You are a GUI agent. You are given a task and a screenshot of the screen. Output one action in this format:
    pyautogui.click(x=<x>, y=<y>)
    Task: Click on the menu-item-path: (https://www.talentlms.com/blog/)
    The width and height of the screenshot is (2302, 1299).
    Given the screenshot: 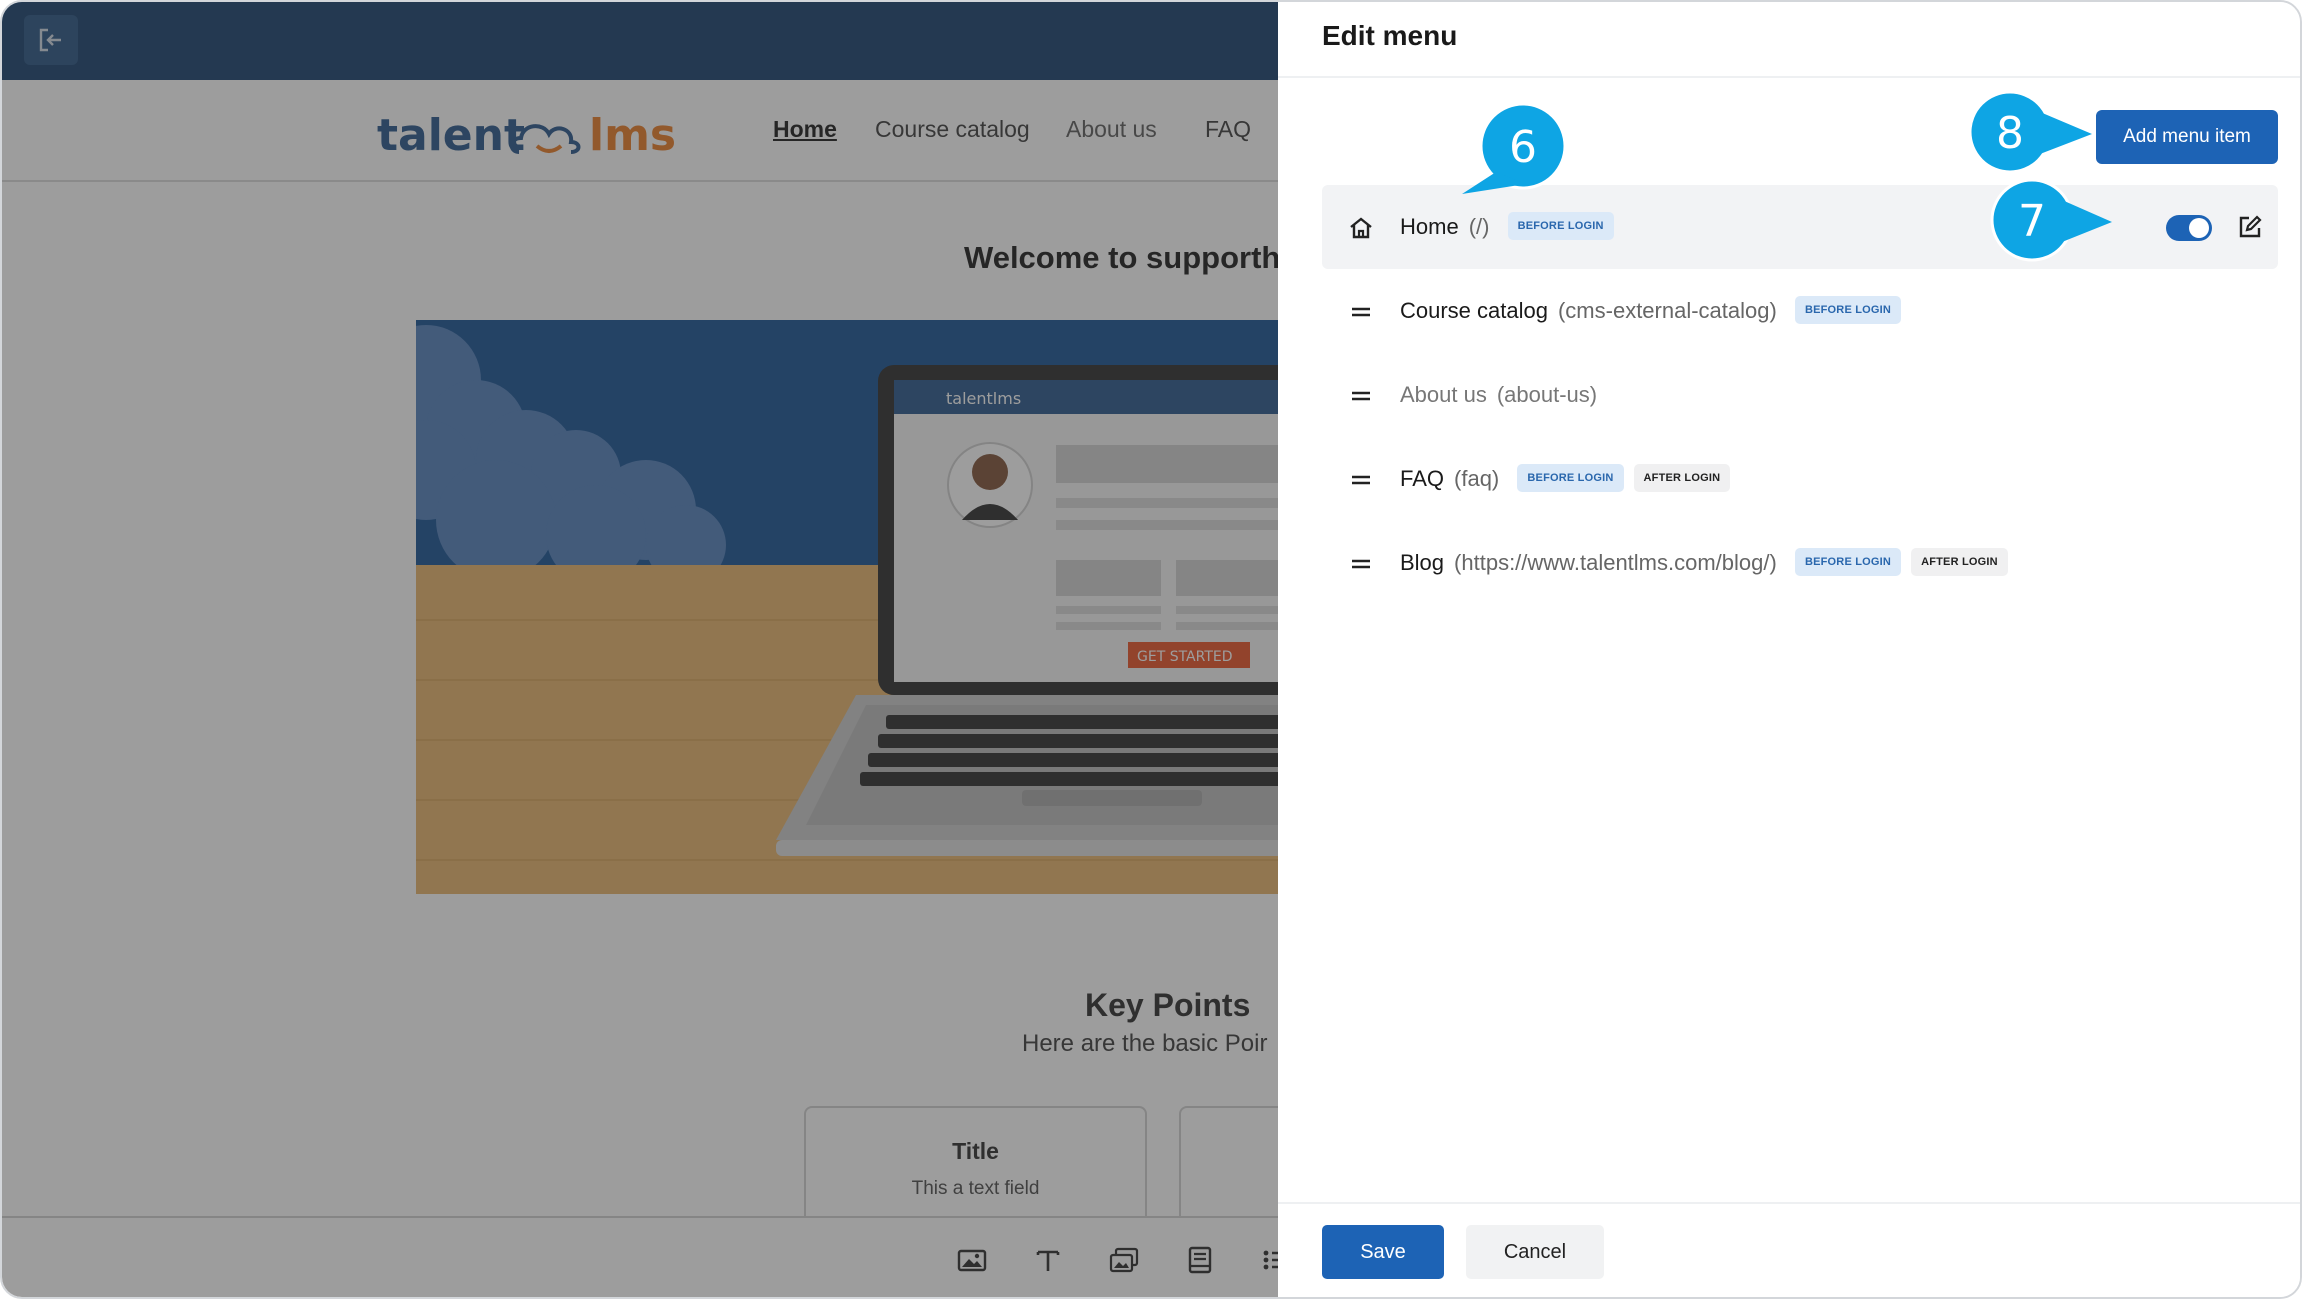 What is the action you would take?
    pyautogui.click(x=1615, y=562)
    